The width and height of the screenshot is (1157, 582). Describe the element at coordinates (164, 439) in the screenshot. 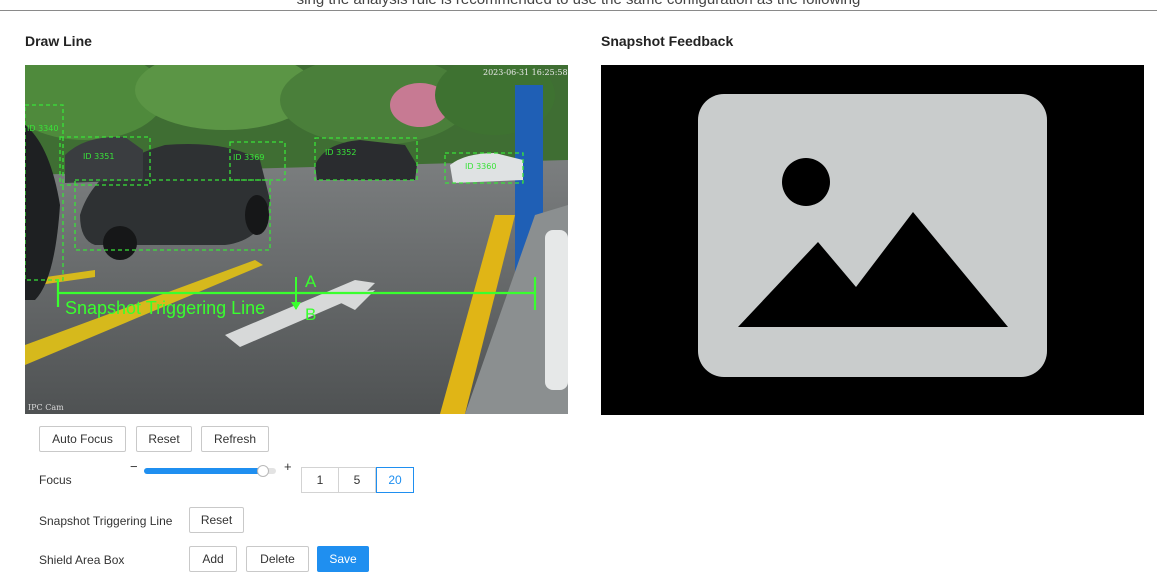

I see `reset-button: Reset` at that location.